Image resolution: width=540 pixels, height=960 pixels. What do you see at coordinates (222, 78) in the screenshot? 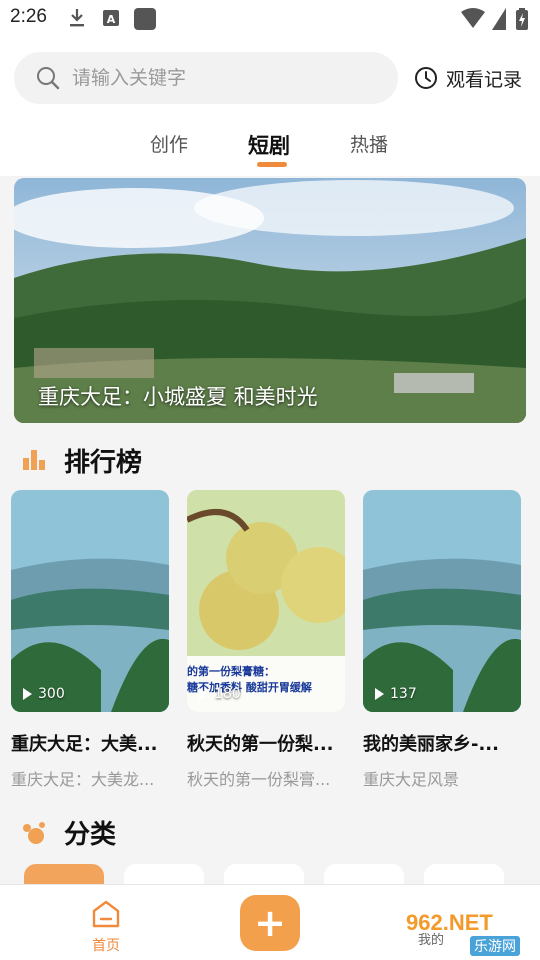
I see `search-input` at bounding box center [222, 78].